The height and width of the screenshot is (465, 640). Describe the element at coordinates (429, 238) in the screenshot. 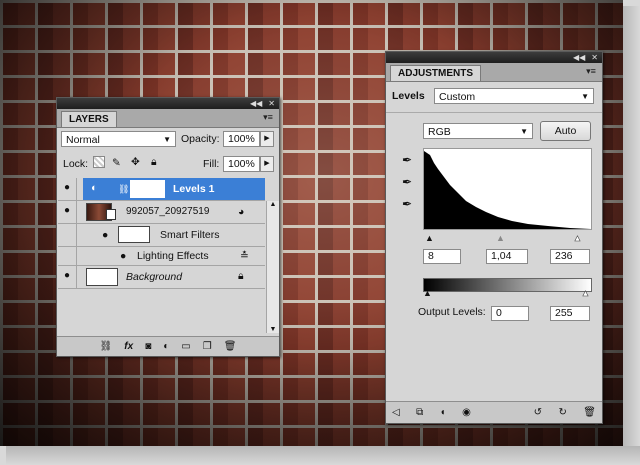

I see `black-point-slider: ▲` at that location.